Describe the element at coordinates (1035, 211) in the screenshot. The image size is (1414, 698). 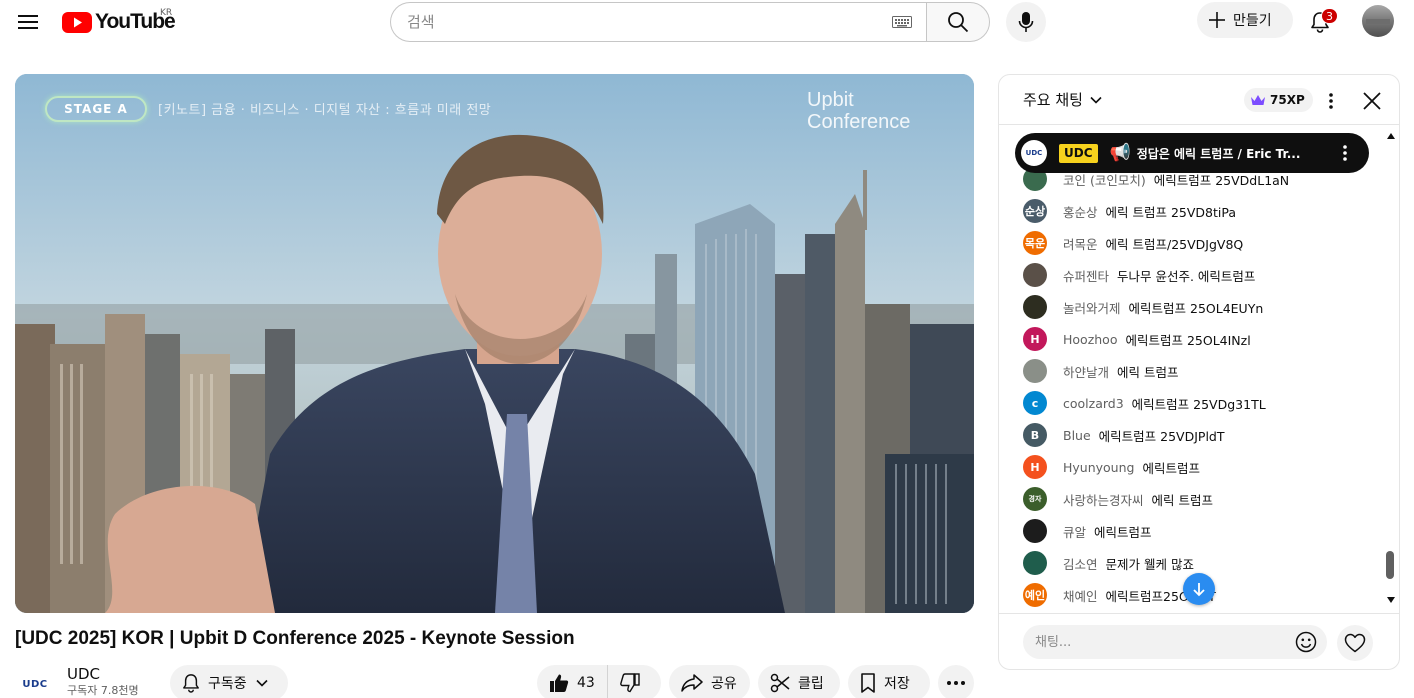
I see `chat-avatar: 순상` at that location.